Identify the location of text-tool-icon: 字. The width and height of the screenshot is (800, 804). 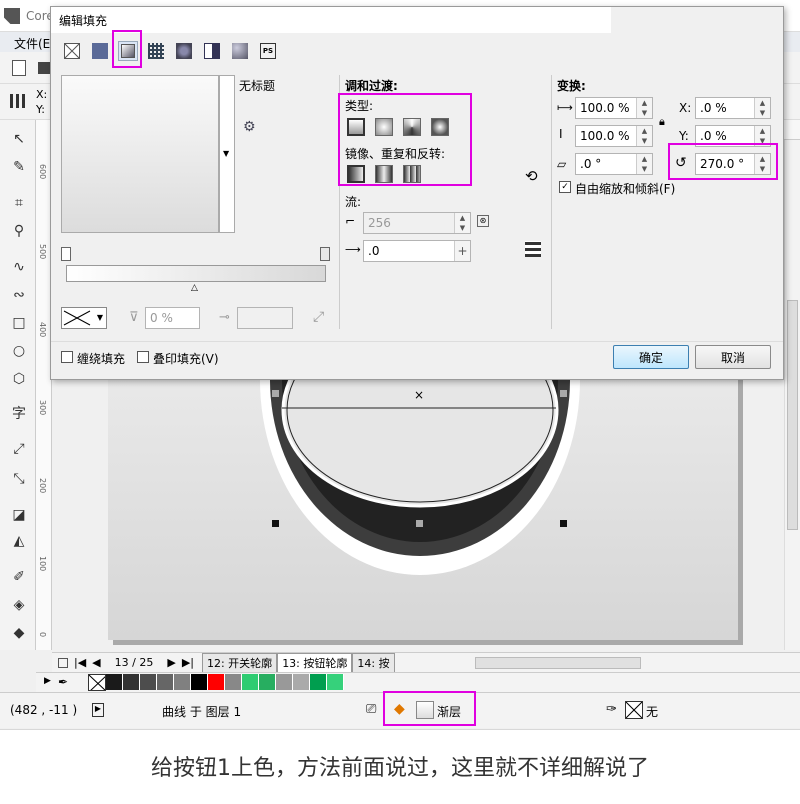
(19, 413).